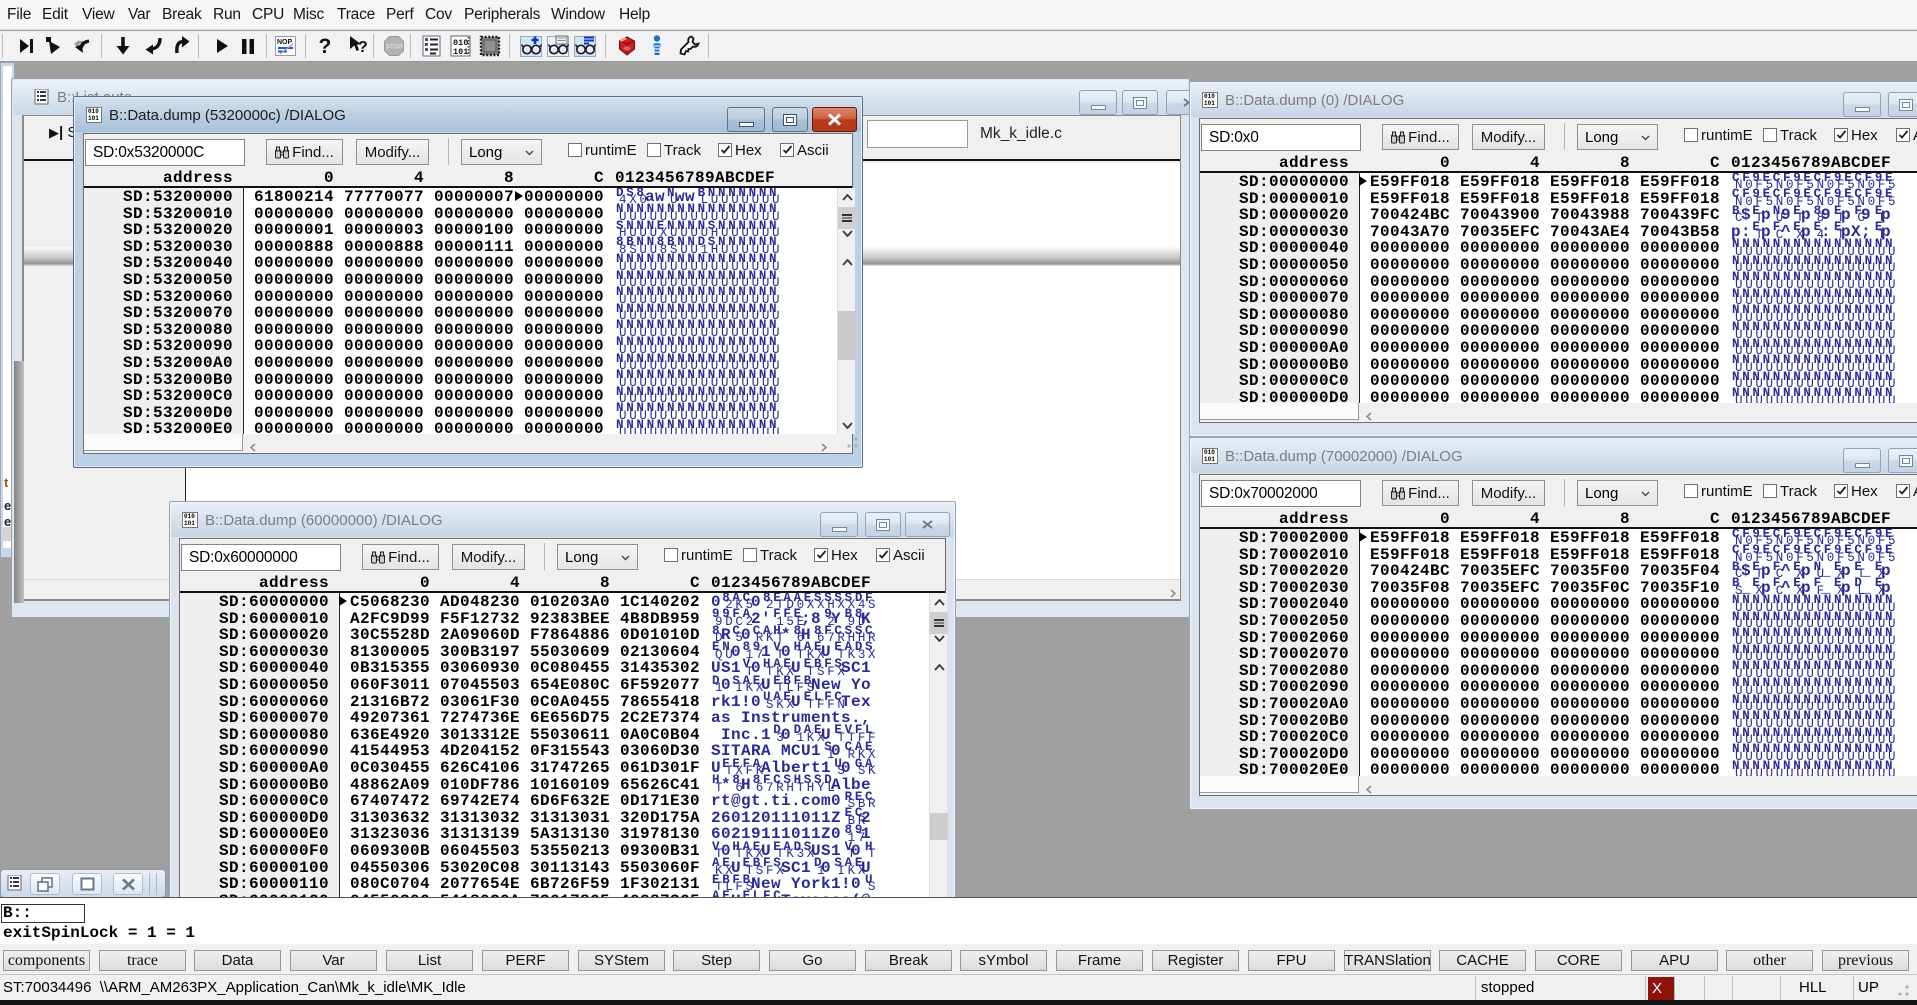 The width and height of the screenshot is (1917, 1005). What do you see at coordinates (285, 42) in the screenshot?
I see `svg-text: NOP` at bounding box center [285, 42].